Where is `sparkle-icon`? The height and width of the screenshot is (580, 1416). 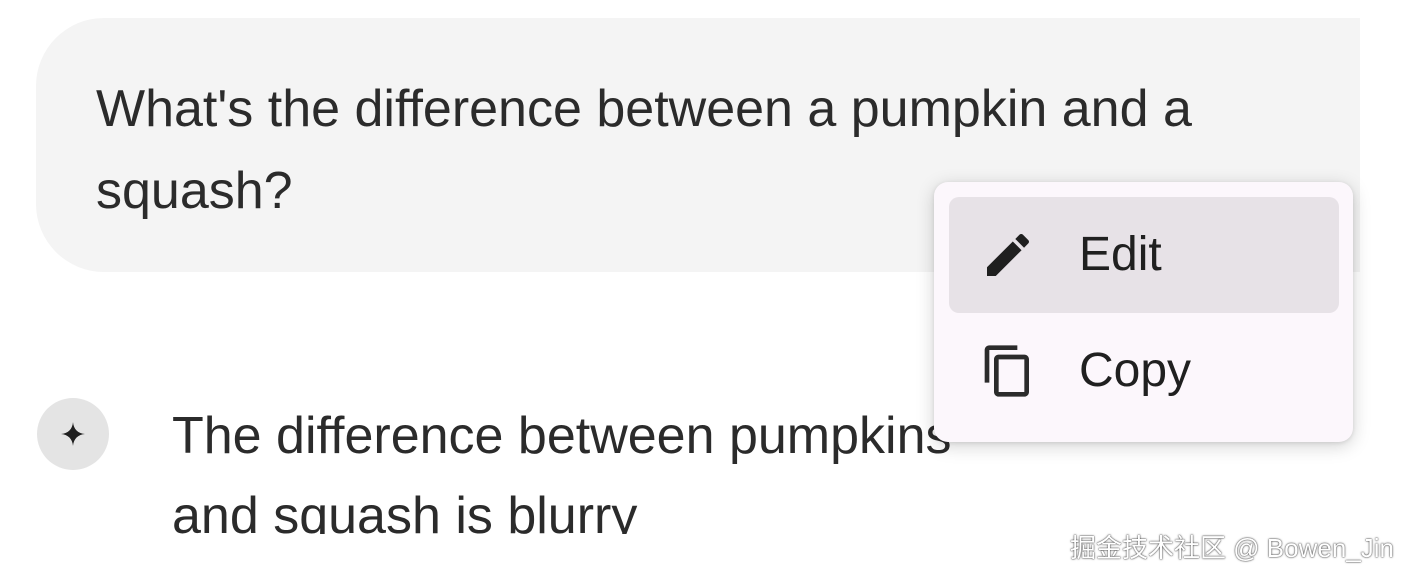 sparkle-icon is located at coordinates (73, 434).